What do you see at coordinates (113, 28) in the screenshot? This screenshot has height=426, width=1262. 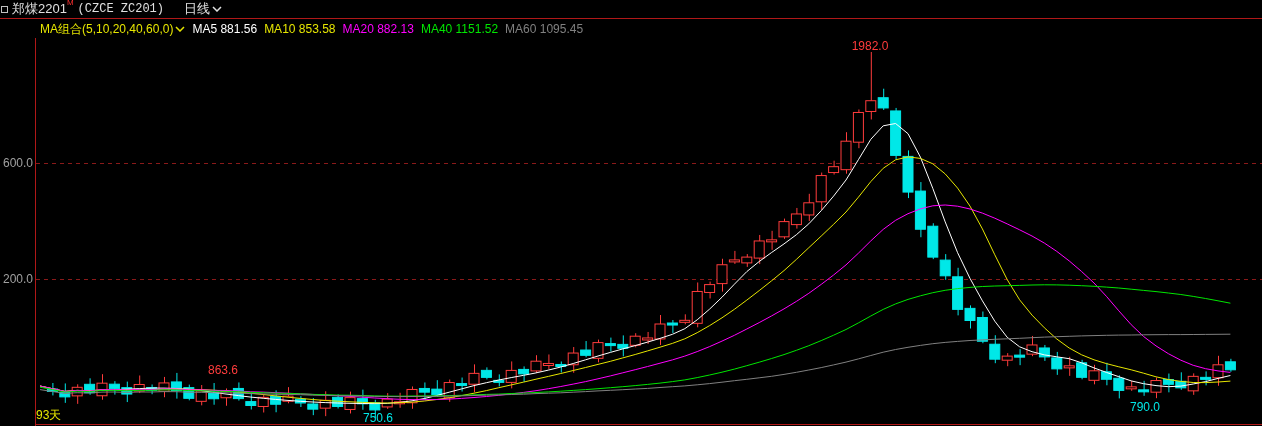 I see `ma-combo-dropdown: MA组合(5,10,20,40,60,0)` at bounding box center [113, 28].